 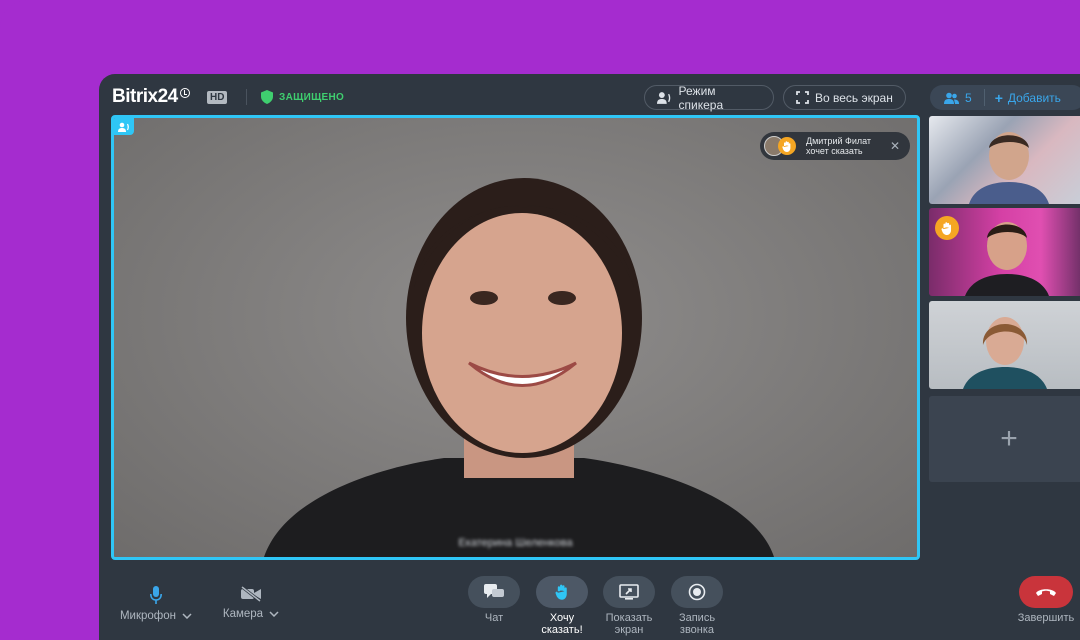 What do you see at coordinates (124, 126) in the screenshot?
I see `speaker-badge-icon` at bounding box center [124, 126].